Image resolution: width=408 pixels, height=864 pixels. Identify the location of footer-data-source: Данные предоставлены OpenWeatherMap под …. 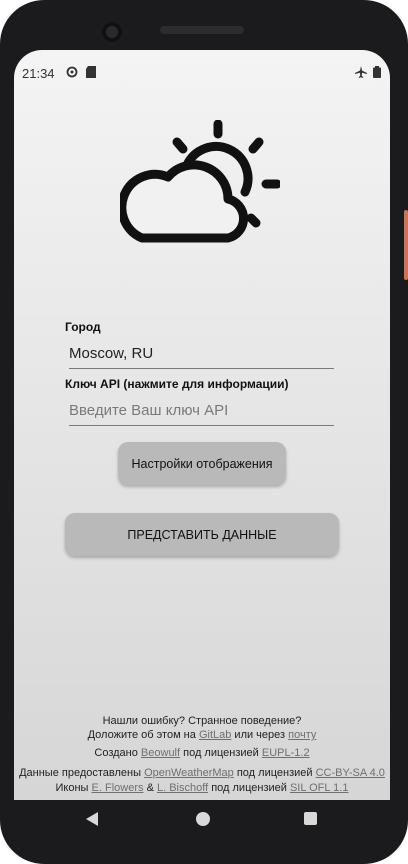
(202, 773).